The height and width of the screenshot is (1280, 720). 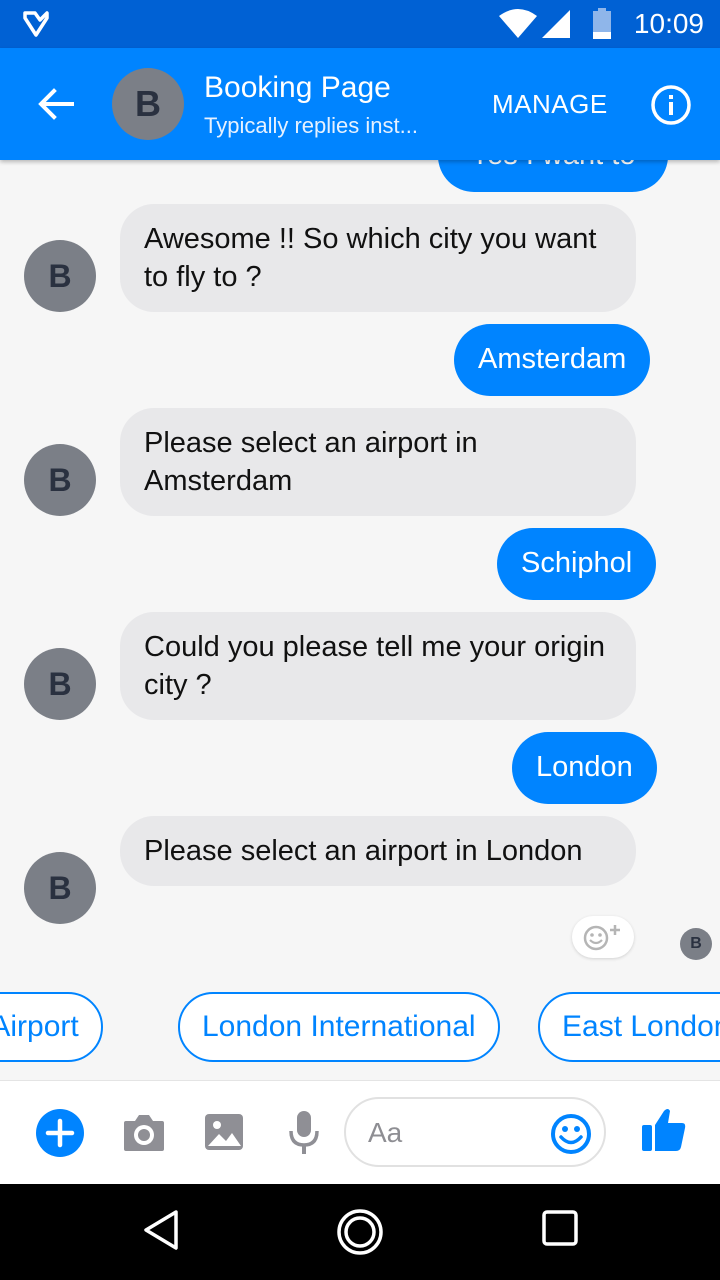 What do you see at coordinates (550, 104) in the screenshot?
I see `manage-button: MANAGE` at bounding box center [550, 104].